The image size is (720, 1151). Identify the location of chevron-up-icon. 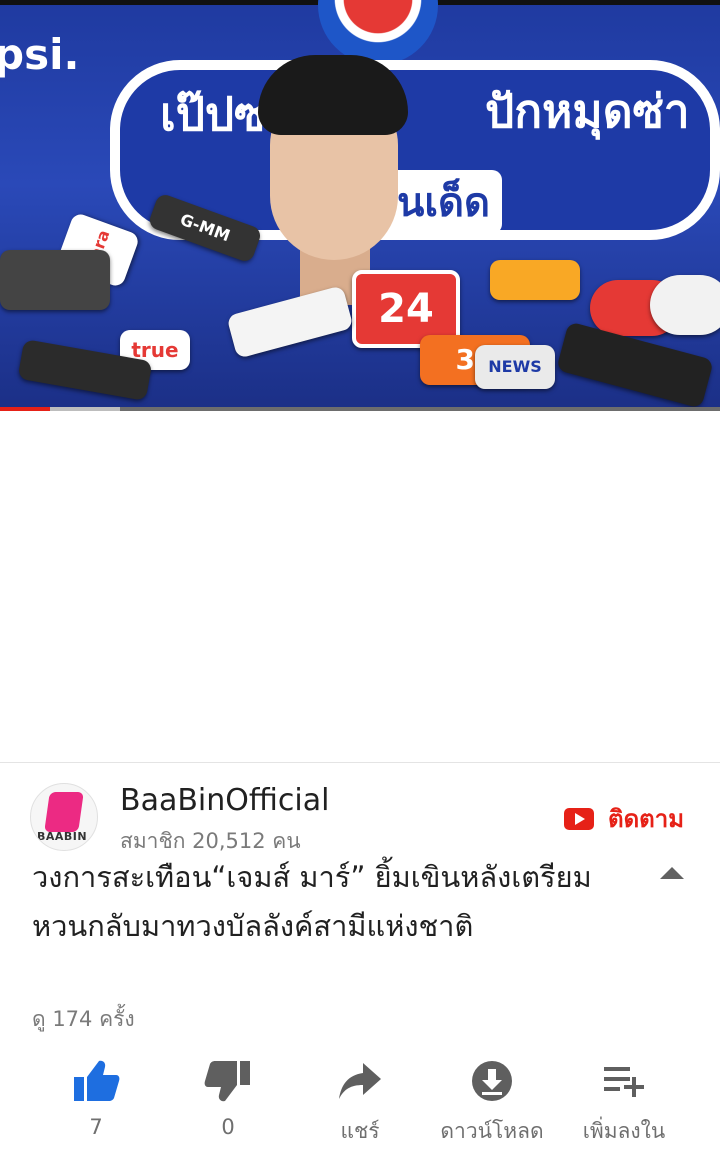
(672, 873).